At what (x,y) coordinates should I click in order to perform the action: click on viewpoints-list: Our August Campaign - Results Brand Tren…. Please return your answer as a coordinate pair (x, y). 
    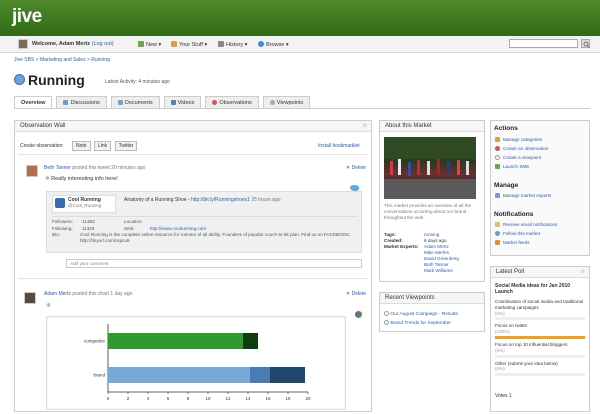
    Looking at the image, I should click on (421, 319).